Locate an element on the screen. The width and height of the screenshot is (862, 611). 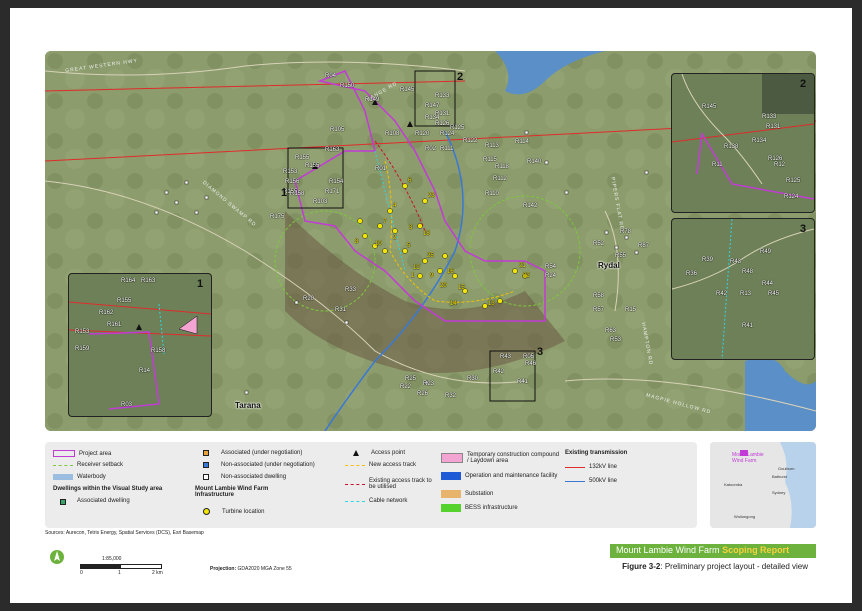
inset-label: R145 is located at coordinates (709, 107).